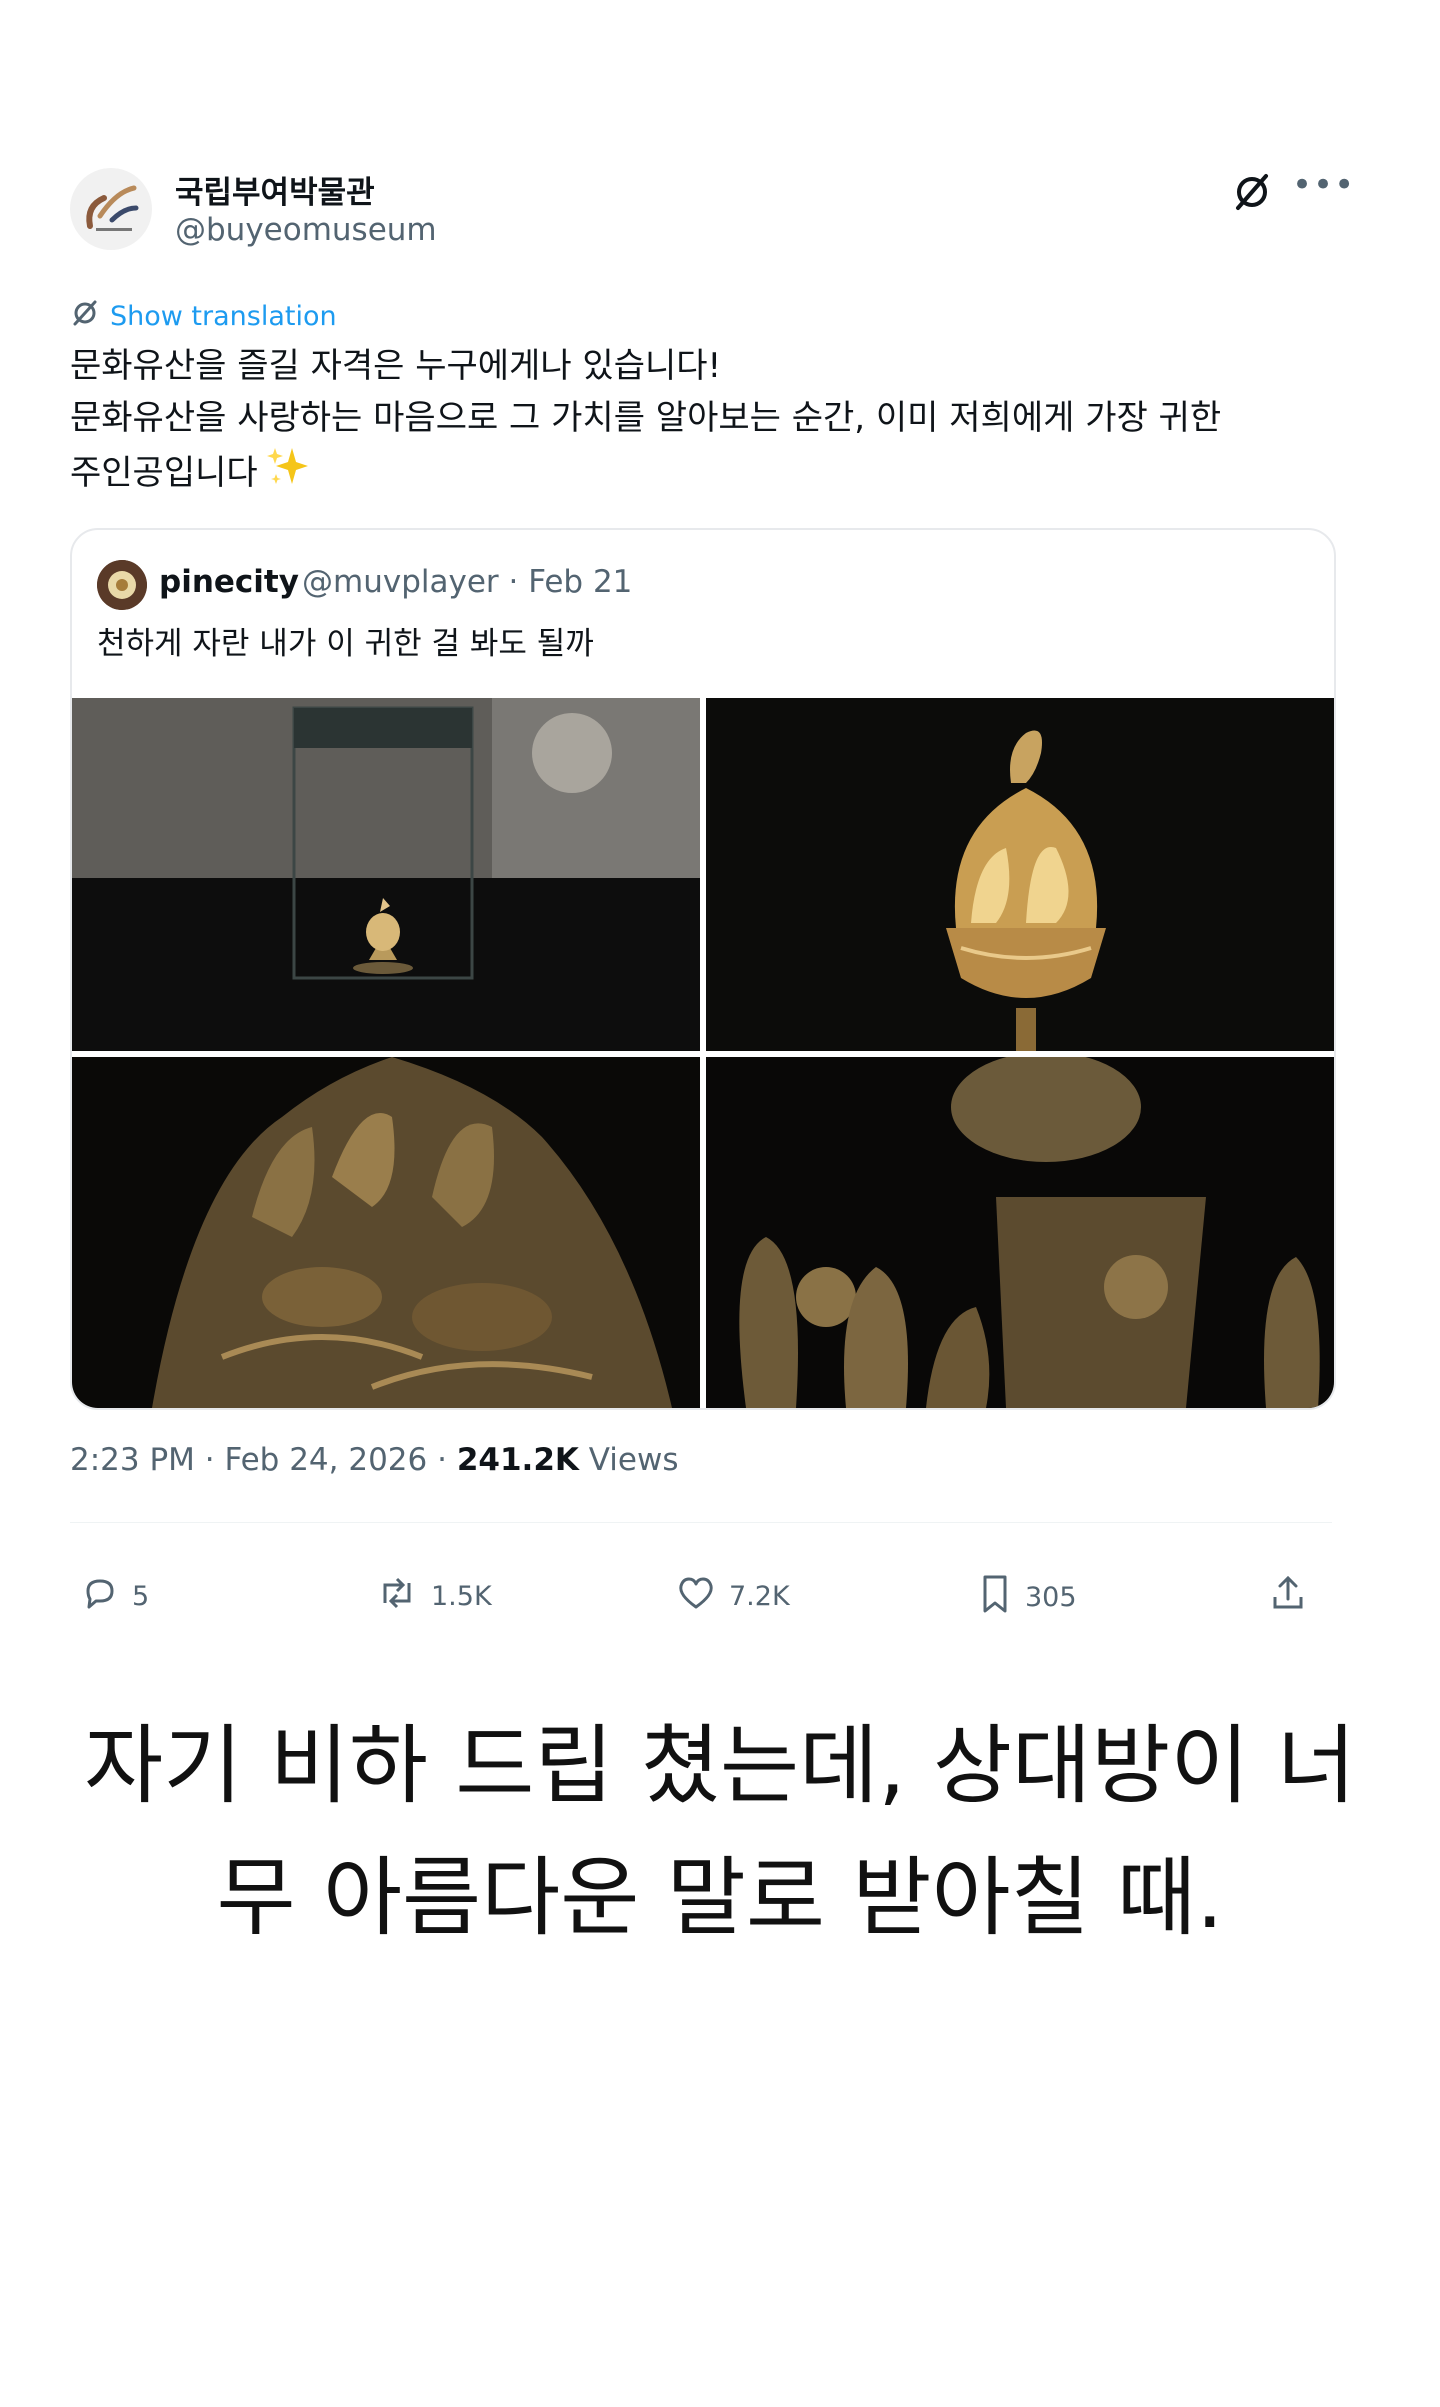 The height and width of the screenshot is (2407, 1440). I want to click on quoted-handle-date: @muvplayer · Feb 21, so click(467, 582).